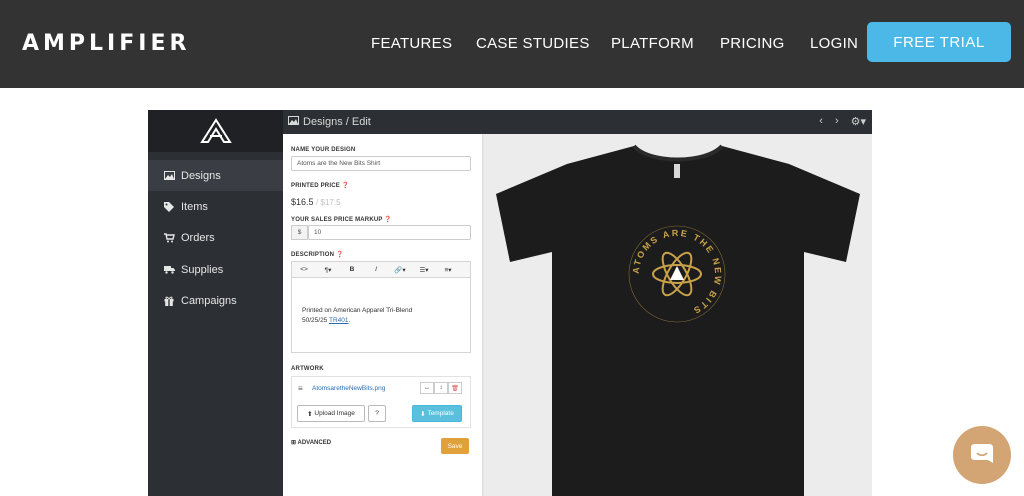  What do you see at coordinates (169, 238) in the screenshot?
I see `cart-icon` at bounding box center [169, 238].